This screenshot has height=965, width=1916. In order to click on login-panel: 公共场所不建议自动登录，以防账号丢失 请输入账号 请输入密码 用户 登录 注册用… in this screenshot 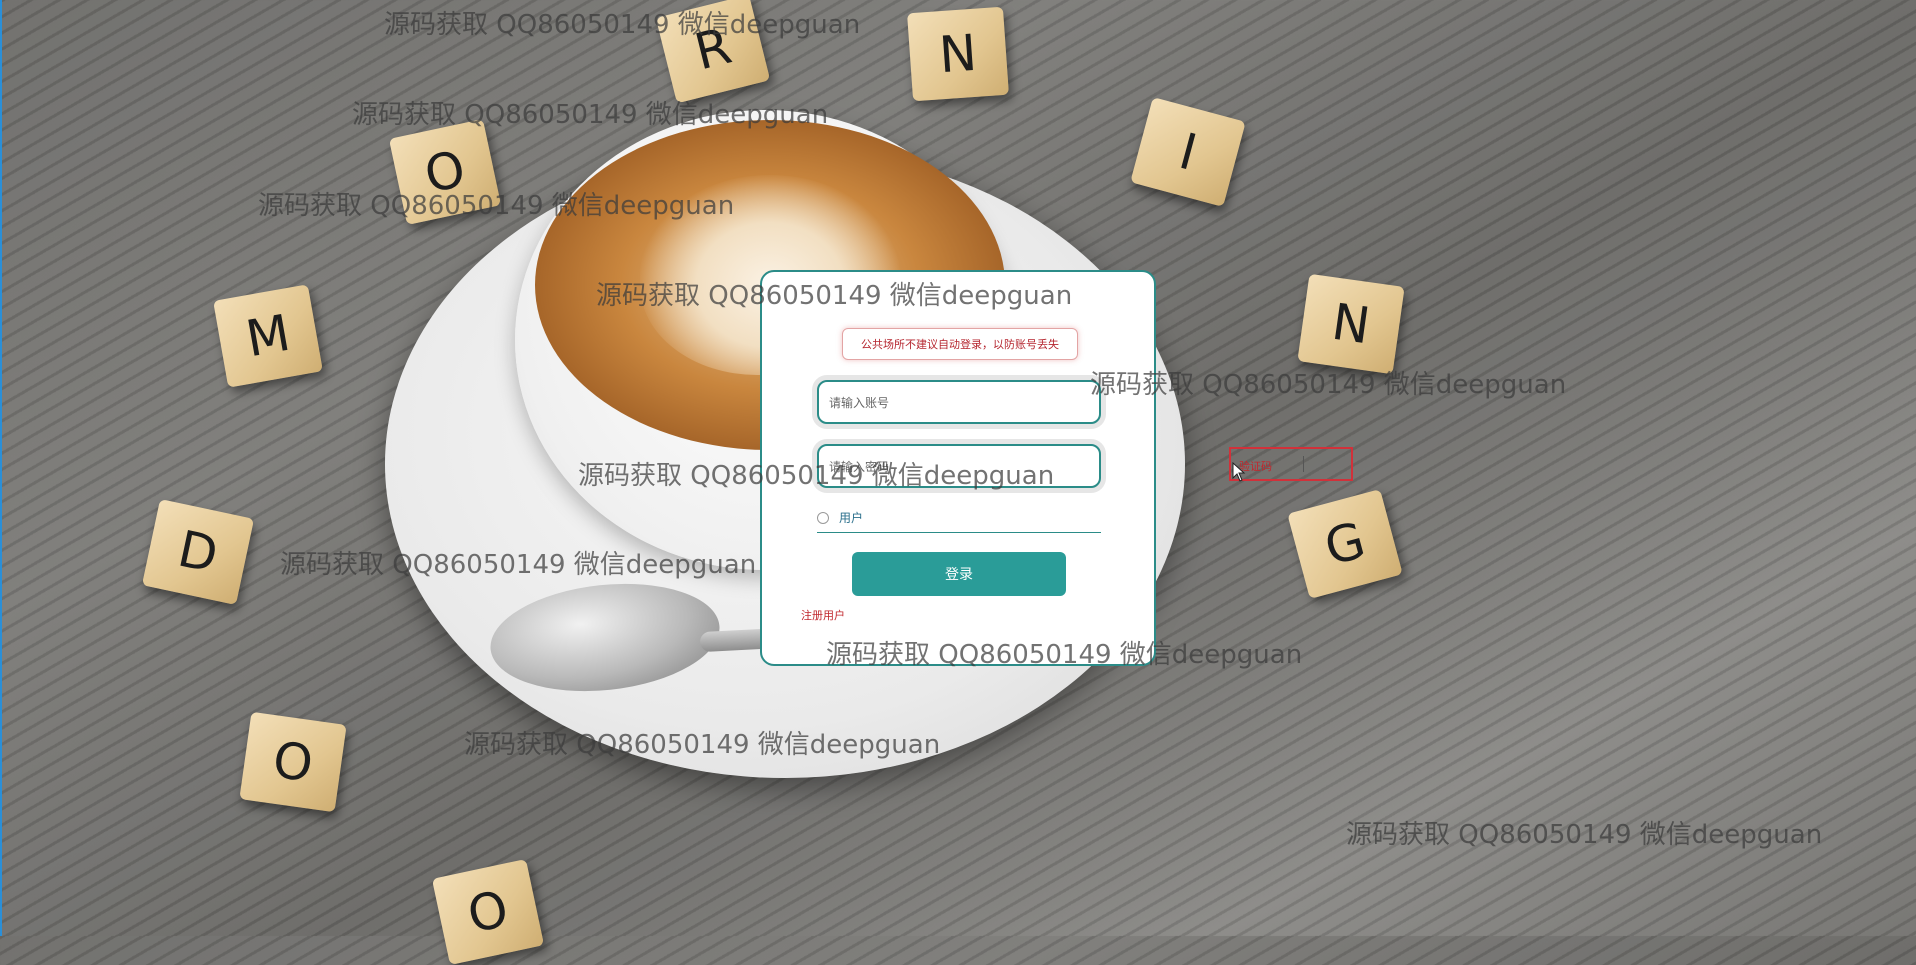, I will do `click(958, 468)`.